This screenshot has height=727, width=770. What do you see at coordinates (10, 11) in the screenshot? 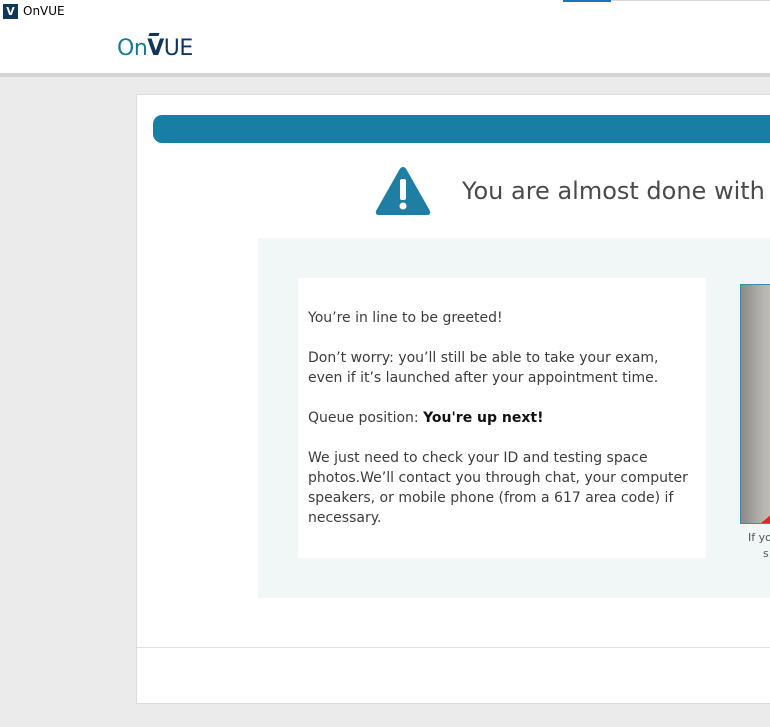
I see `onvue-app-icon: V` at bounding box center [10, 11].